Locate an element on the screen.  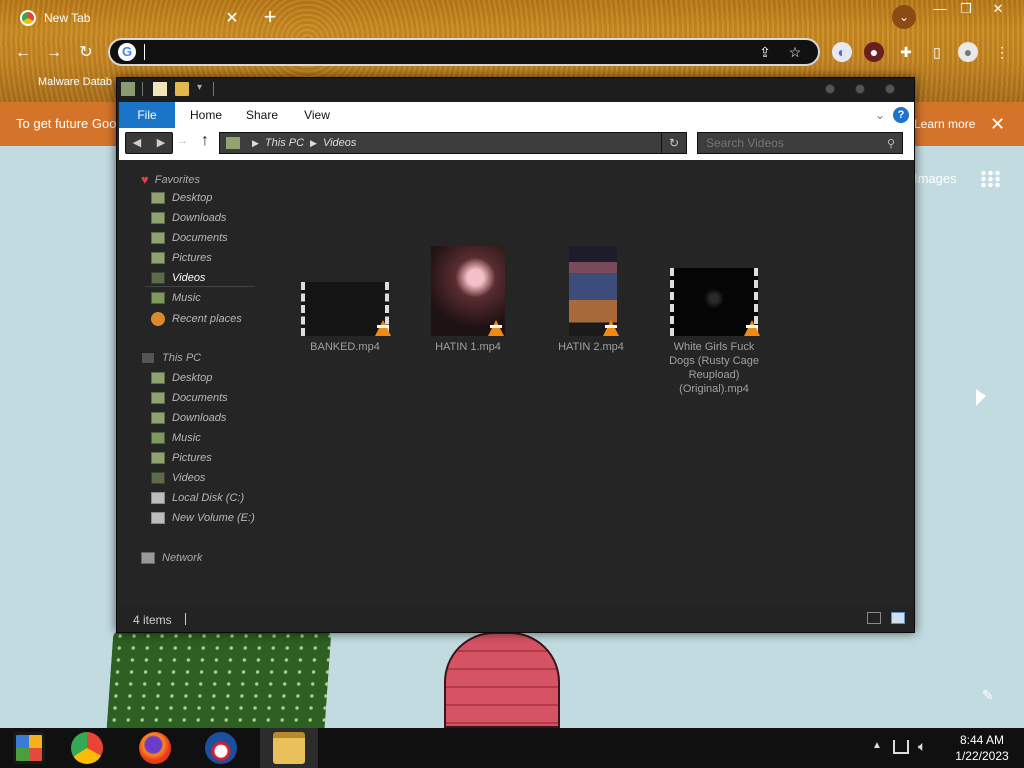
nav-this-pc-header: This PC is located at coordinates (171, 358).